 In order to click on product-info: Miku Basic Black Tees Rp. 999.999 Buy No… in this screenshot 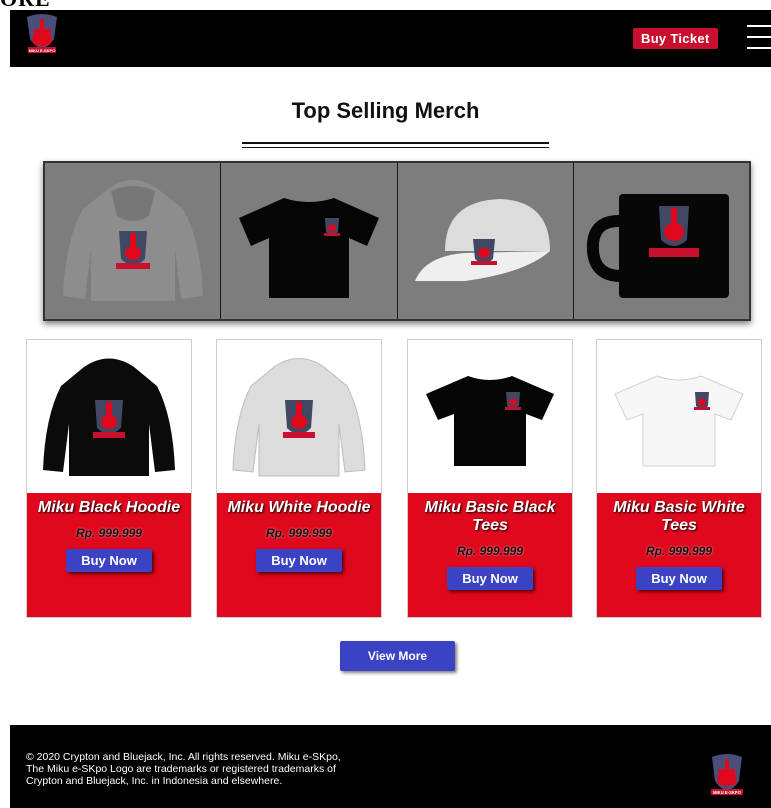, I will do `click(490, 555)`.